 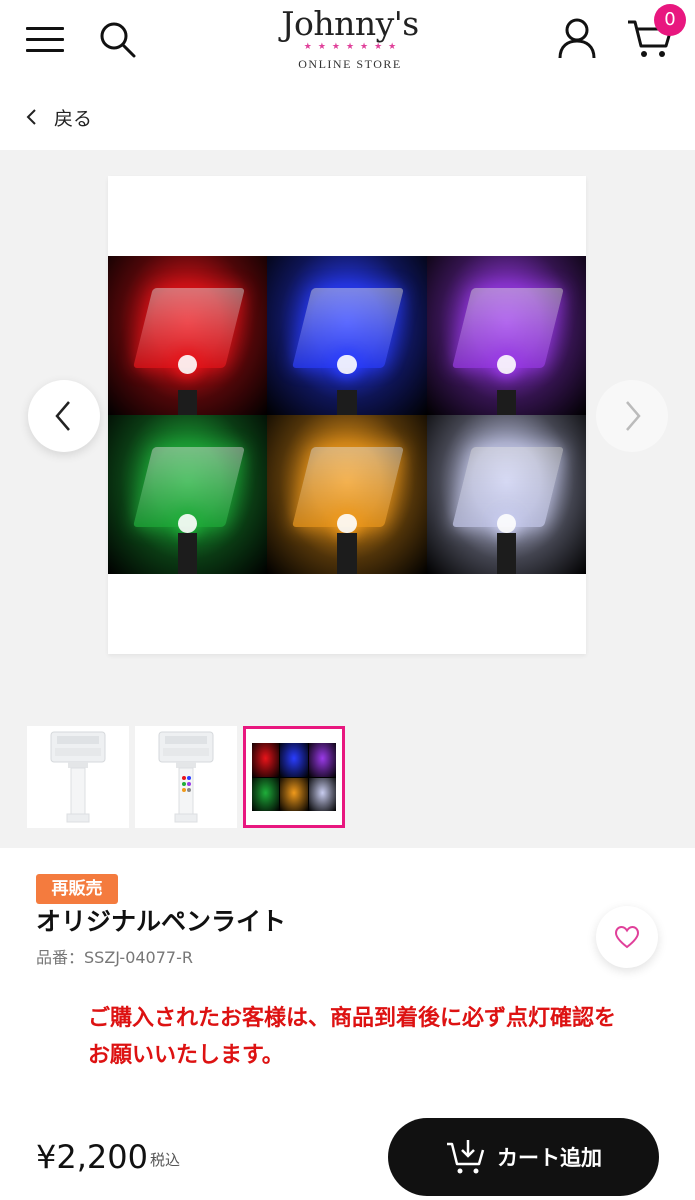 I want to click on penlight-white, so click(x=506, y=494).